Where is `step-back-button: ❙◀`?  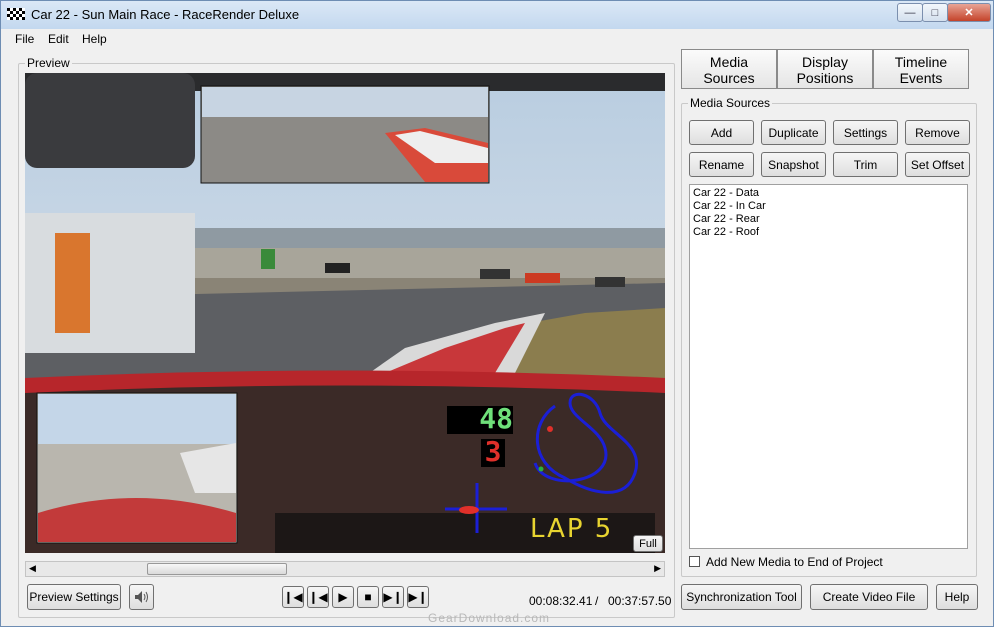 step-back-button: ❙◀ is located at coordinates (318, 597).